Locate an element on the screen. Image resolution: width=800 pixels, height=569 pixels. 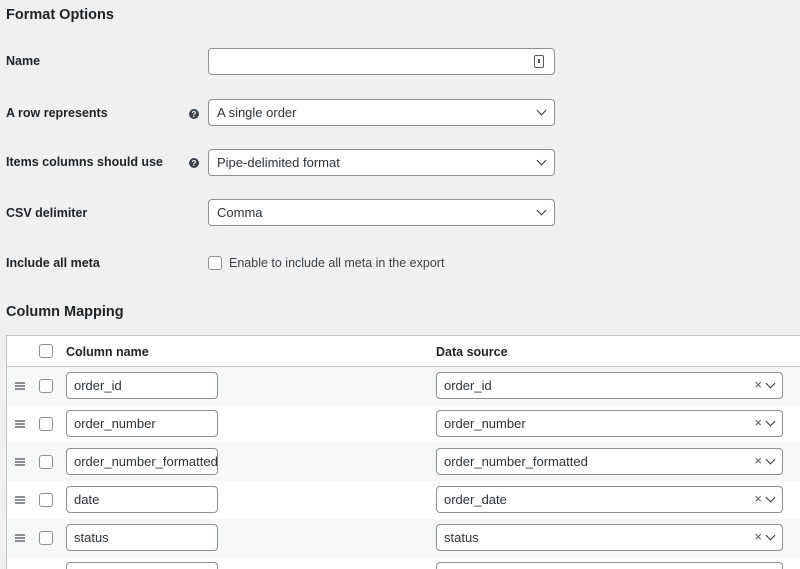
data-source-select: order_number × is located at coordinates (609, 423).